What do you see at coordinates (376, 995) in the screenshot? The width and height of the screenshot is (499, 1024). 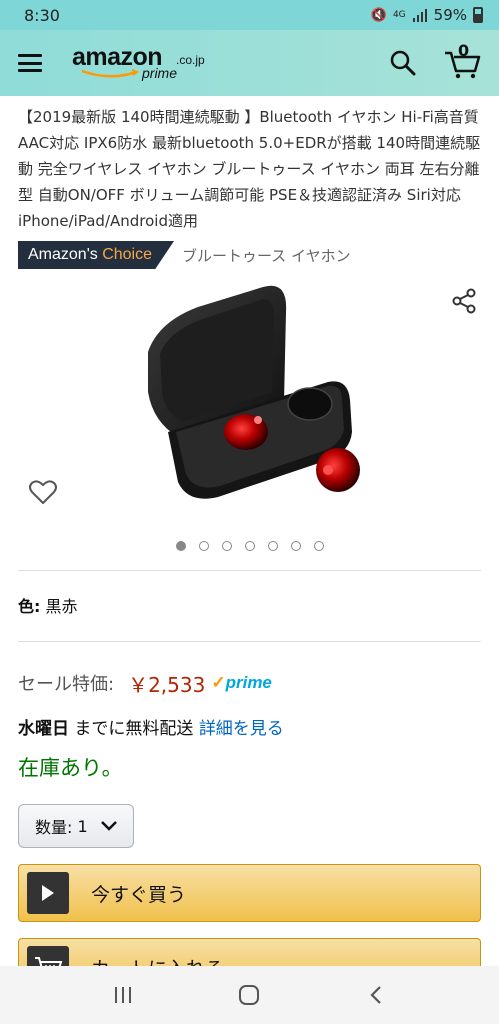 I see `back-icon` at bounding box center [376, 995].